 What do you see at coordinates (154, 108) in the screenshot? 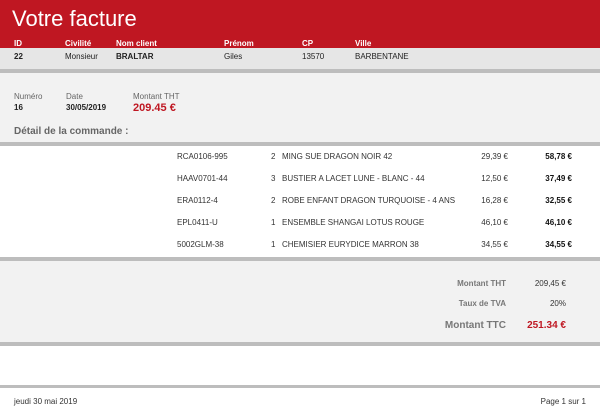
I see `montant-value: 209.45 €` at bounding box center [154, 108].